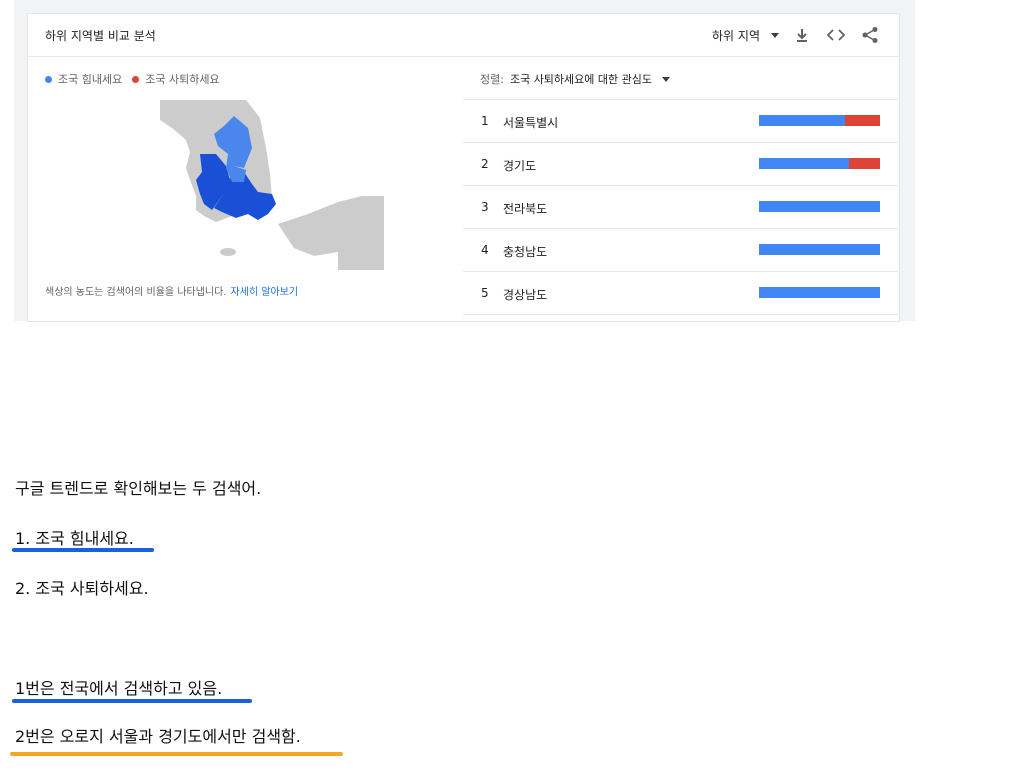 The image size is (1031, 782). What do you see at coordinates (485, 164) in the screenshot?
I see `rank-number: 2` at bounding box center [485, 164].